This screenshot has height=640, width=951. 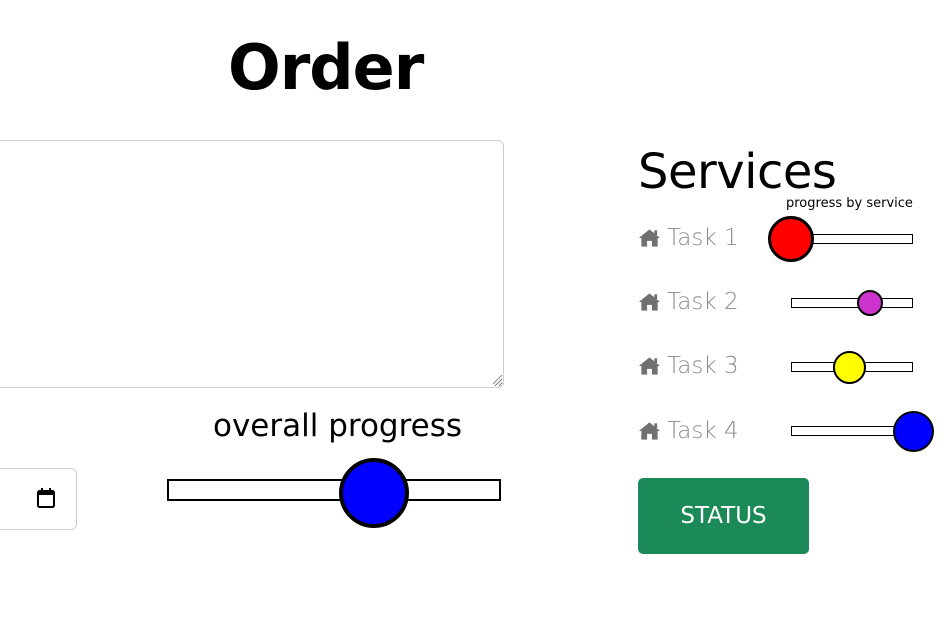 I want to click on overall-progress-track, so click(x=334, y=490).